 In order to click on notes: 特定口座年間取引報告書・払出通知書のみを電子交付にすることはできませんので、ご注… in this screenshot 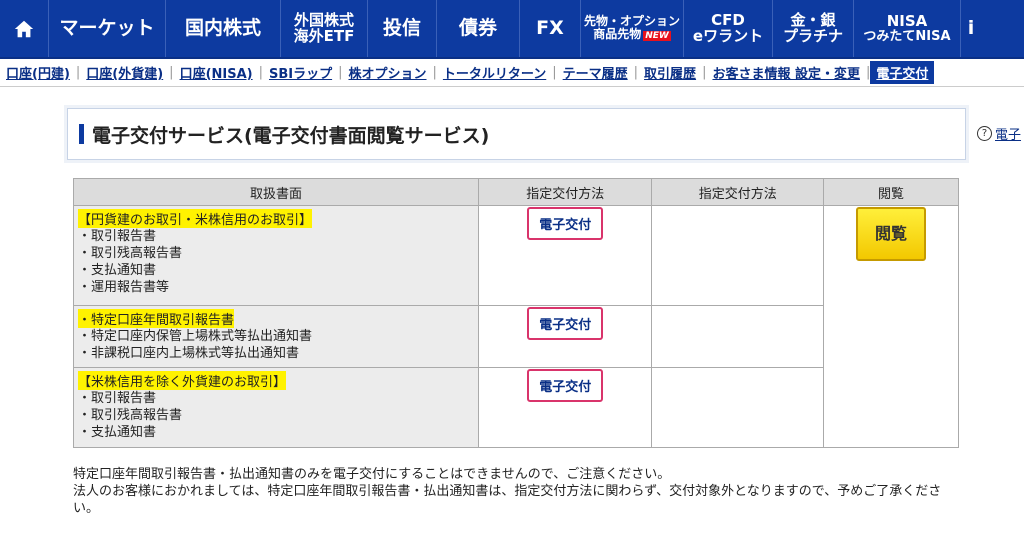, I will do `click(518, 491)`.